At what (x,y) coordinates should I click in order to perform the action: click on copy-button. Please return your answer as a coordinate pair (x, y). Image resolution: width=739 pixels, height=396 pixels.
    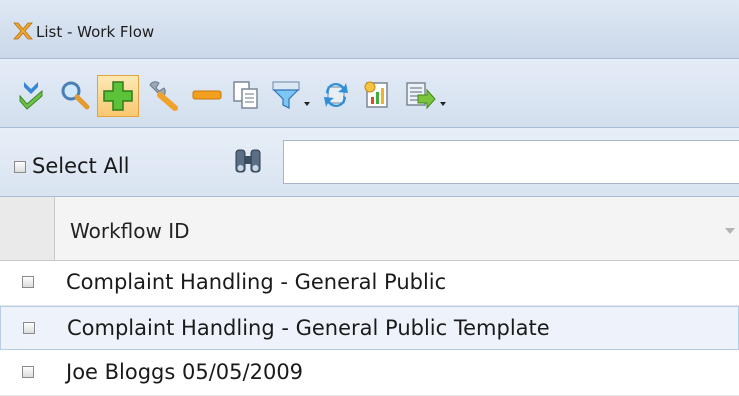
    Looking at the image, I should click on (246, 95).